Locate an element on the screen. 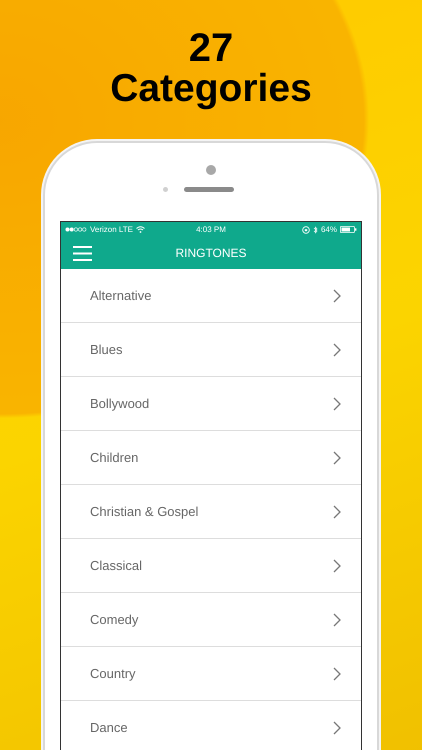 The image size is (422, 750). category-label: Bollywood is located at coordinates (120, 403).